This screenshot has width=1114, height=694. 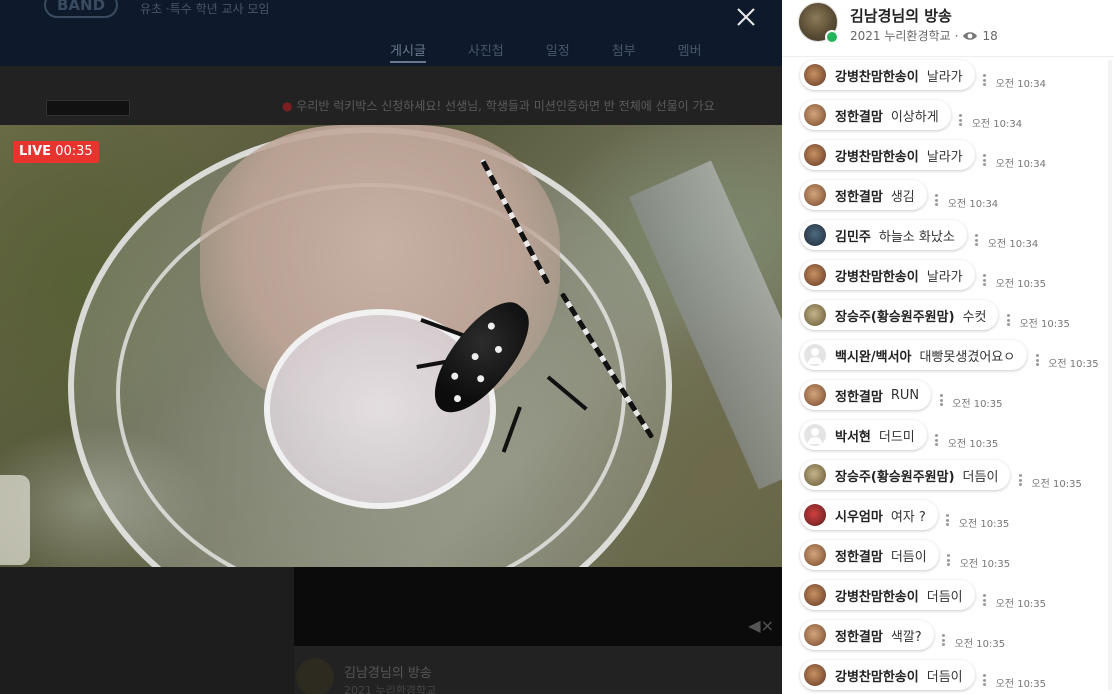 What do you see at coordinates (486, 51) in the screenshot?
I see `tab-photos: 사진첩` at bounding box center [486, 51].